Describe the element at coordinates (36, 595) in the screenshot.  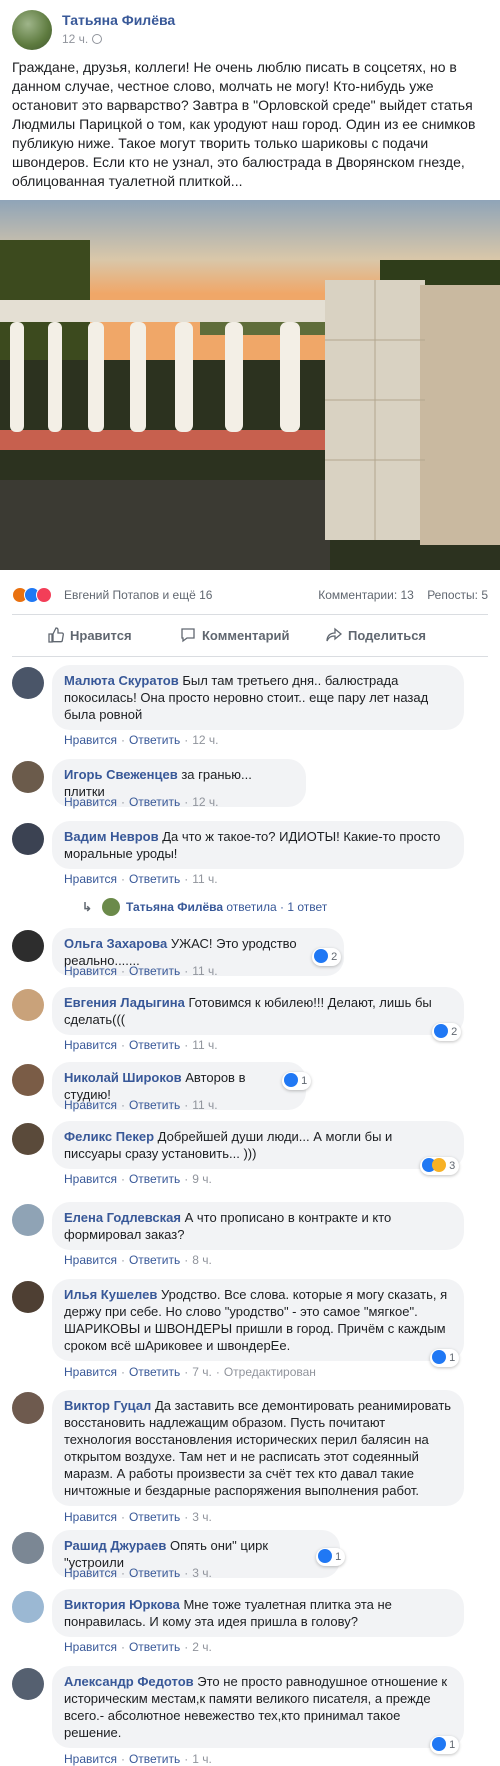
I see `reaction-icons` at that location.